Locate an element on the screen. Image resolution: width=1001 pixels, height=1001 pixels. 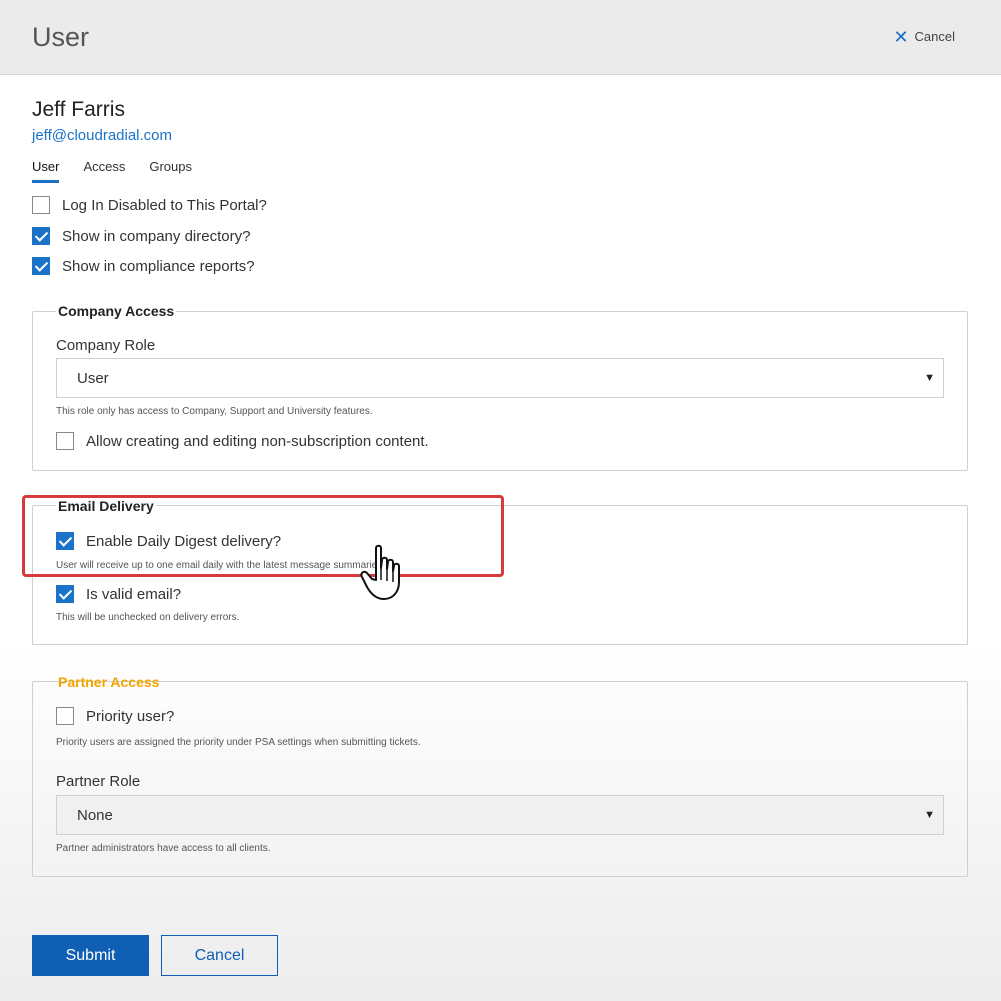
priority-user-label: Priority user? is located at coordinates (130, 716).